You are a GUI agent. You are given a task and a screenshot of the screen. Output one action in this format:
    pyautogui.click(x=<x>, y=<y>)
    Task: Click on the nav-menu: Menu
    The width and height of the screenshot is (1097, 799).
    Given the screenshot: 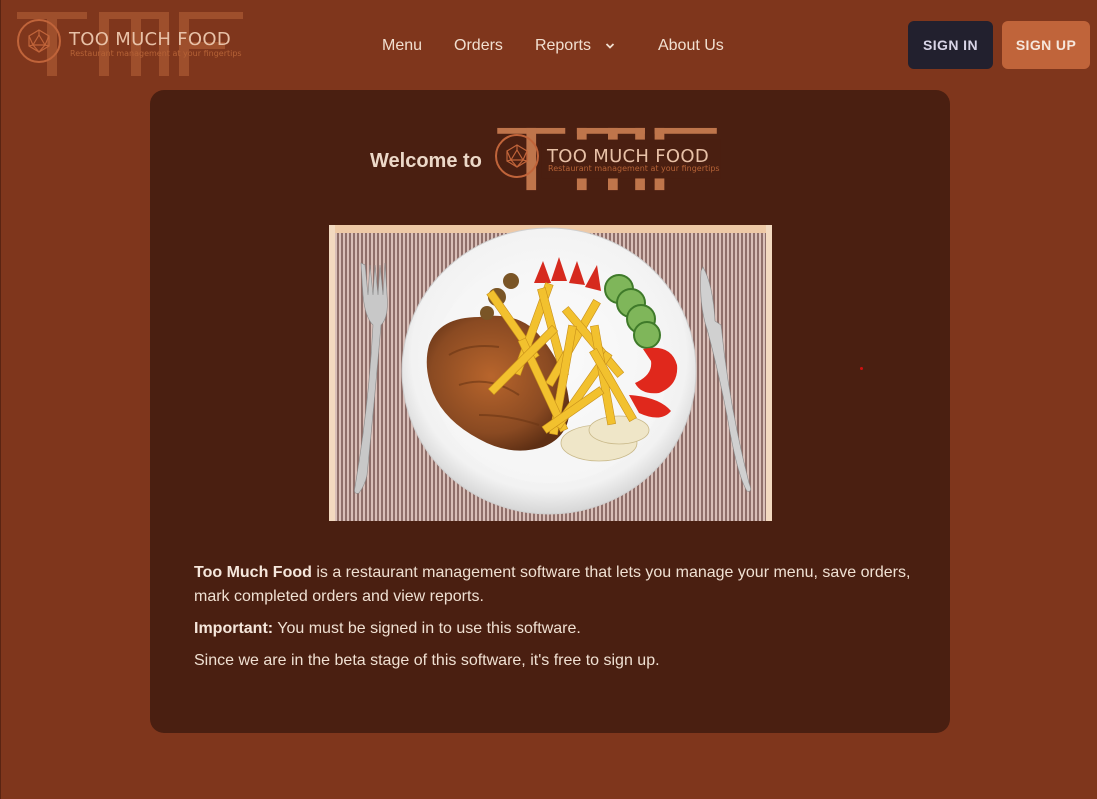 What is the action you would take?
    pyautogui.click(x=402, y=46)
    